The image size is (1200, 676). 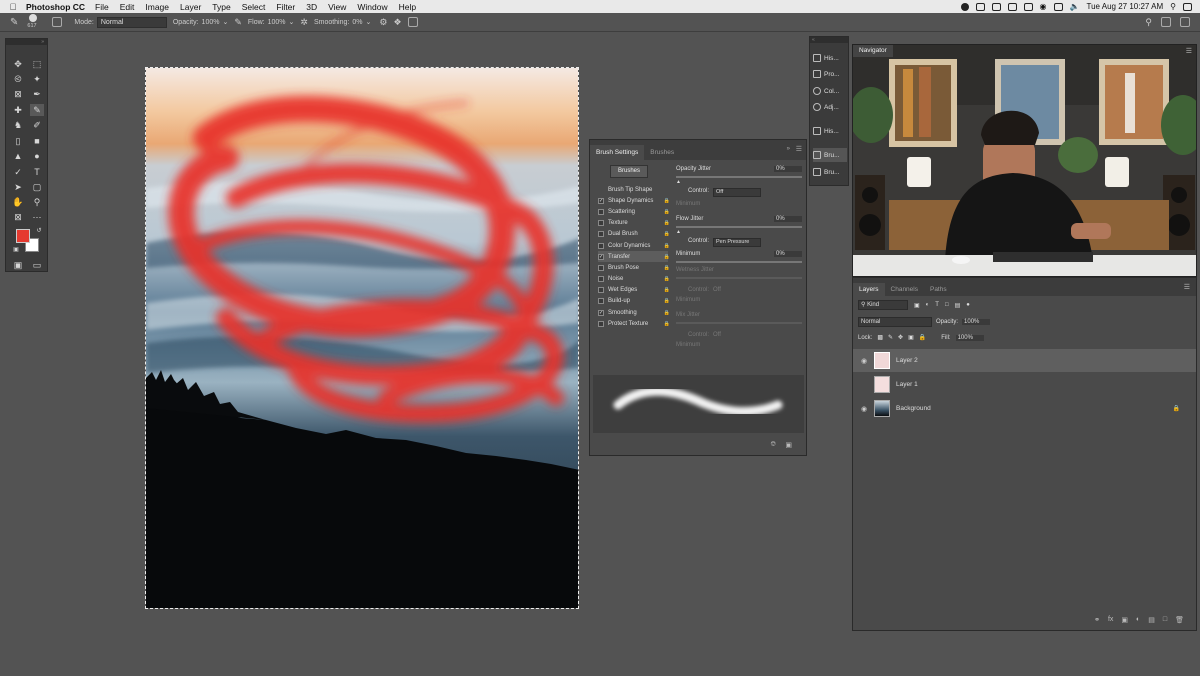 I want to click on item-noise: Noise 🔒, so click(x=634, y=279).